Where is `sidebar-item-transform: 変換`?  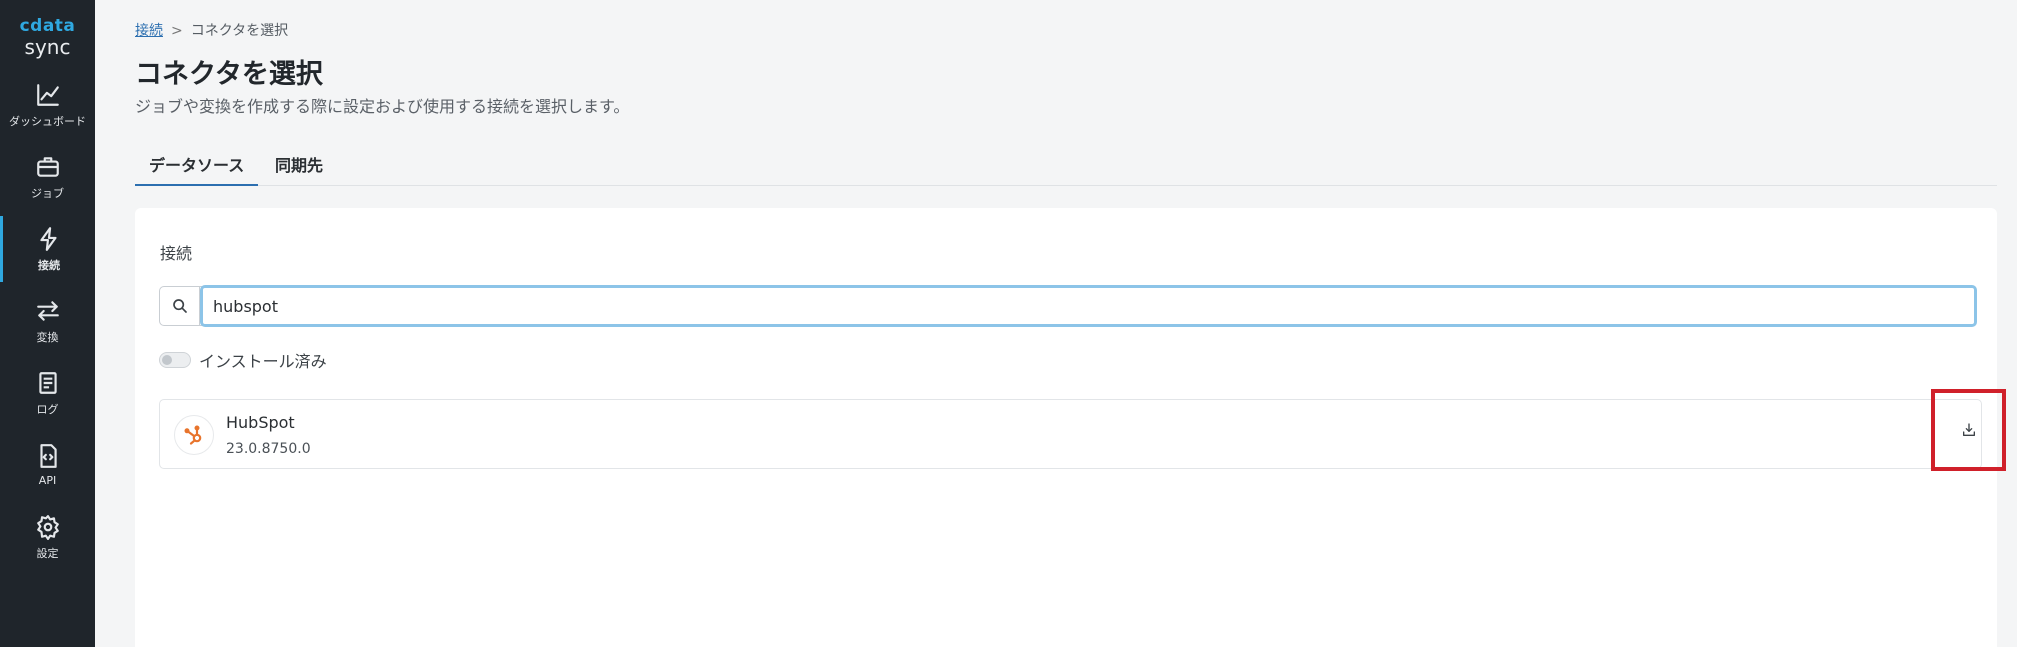 sidebar-item-transform: 変換 is located at coordinates (47, 321).